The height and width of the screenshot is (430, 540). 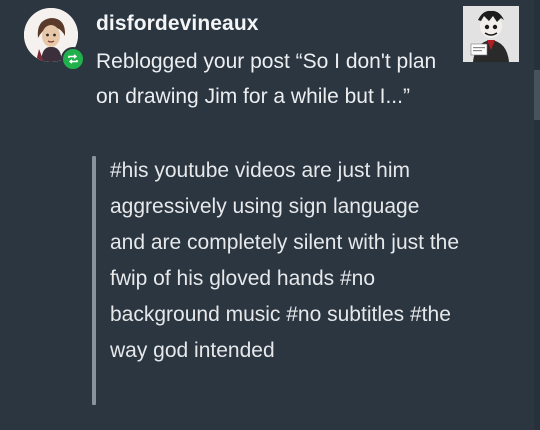 I want to click on scrollbar-track, so click(x=537, y=215).